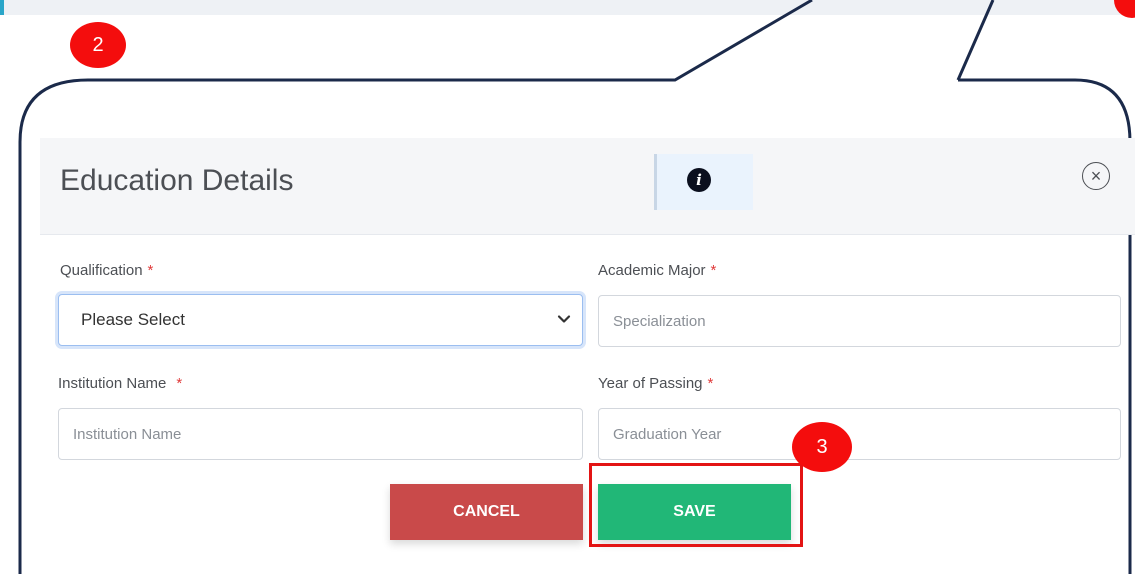 This screenshot has height=574, width=1135. I want to click on close-icon: ×, so click(1096, 176).